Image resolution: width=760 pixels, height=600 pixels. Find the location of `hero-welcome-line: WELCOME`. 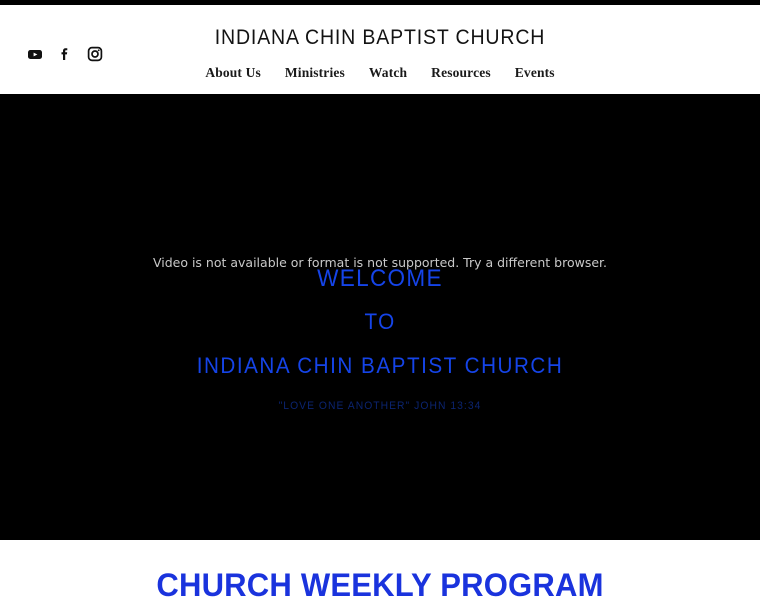

hero-welcome-line: WELCOME is located at coordinates (380, 278).